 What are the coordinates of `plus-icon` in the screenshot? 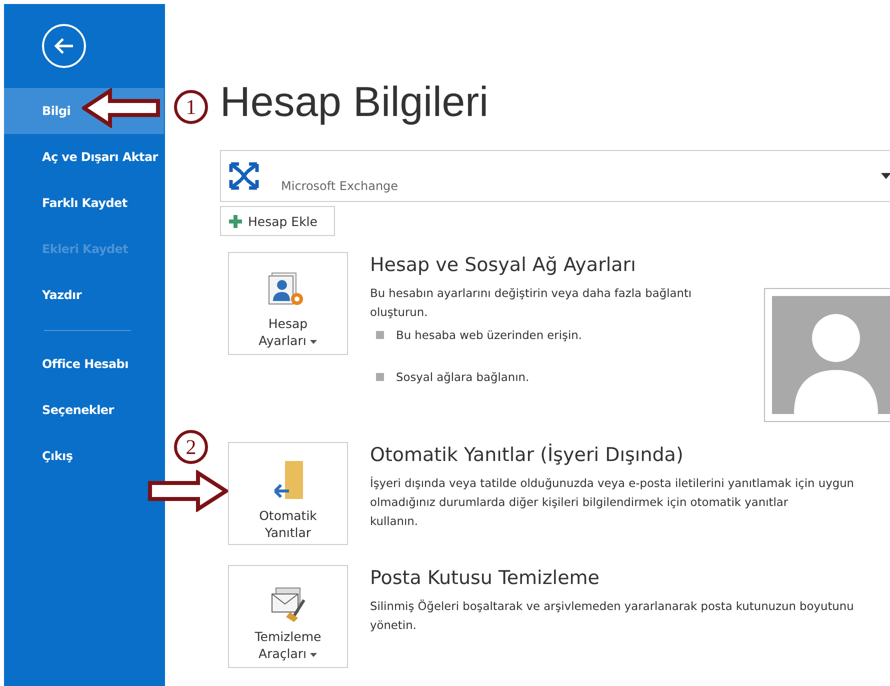 It's located at (235, 221).